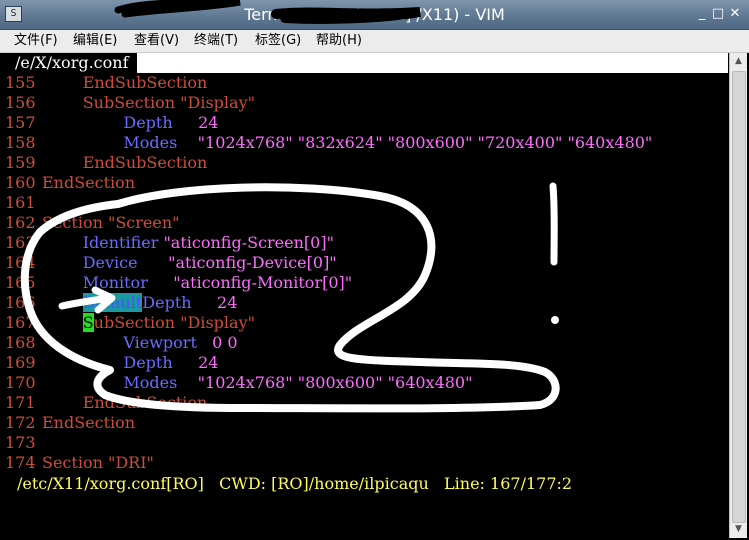  What do you see at coordinates (95, 41) in the screenshot?
I see `menu-edit: 编辑(E)` at bounding box center [95, 41].